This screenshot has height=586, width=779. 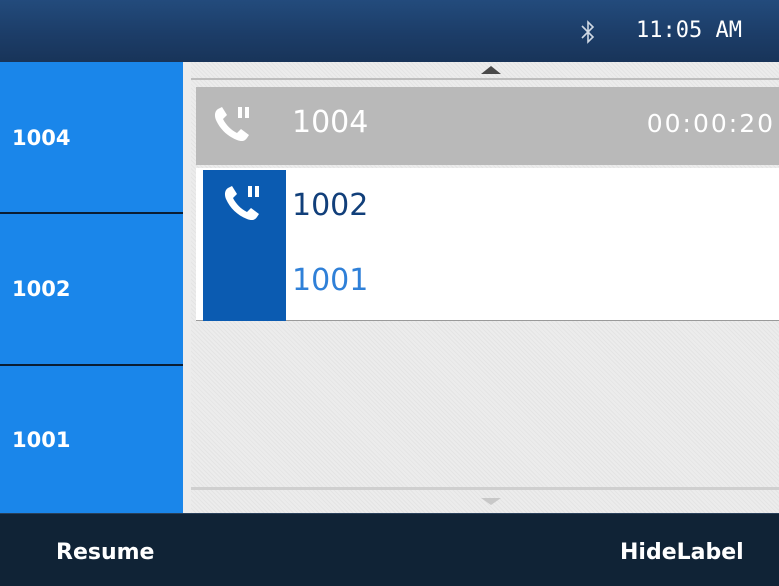 What do you see at coordinates (491, 501) in the screenshot?
I see `scroll-down-arrow-icon` at bounding box center [491, 501].